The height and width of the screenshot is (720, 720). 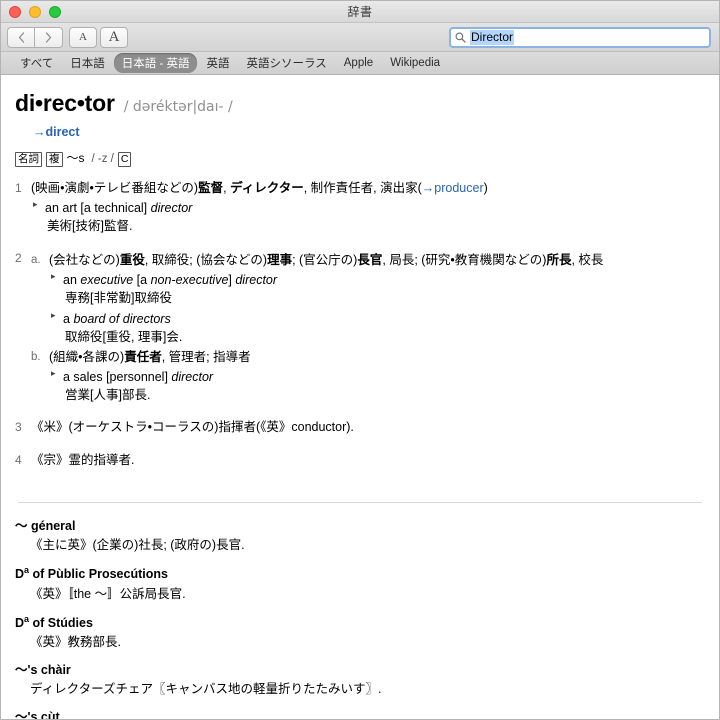 What do you see at coordinates (178, 107) in the screenshot?
I see `phonetic-transcription: / dəréktər|daı- /` at bounding box center [178, 107].